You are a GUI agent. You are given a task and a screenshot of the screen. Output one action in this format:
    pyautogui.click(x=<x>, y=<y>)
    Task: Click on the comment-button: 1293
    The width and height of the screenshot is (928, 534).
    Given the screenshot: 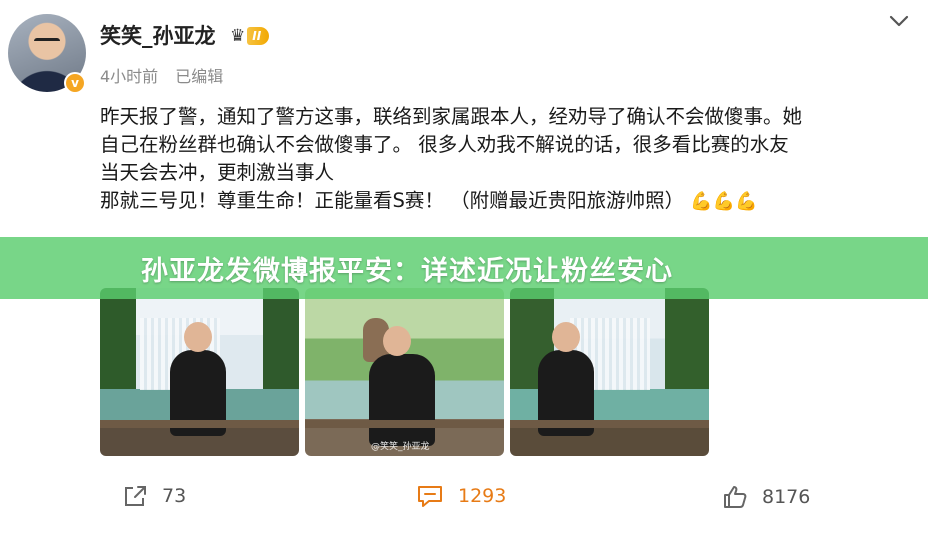 What is the action you would take?
    pyautogui.click(x=461, y=496)
    